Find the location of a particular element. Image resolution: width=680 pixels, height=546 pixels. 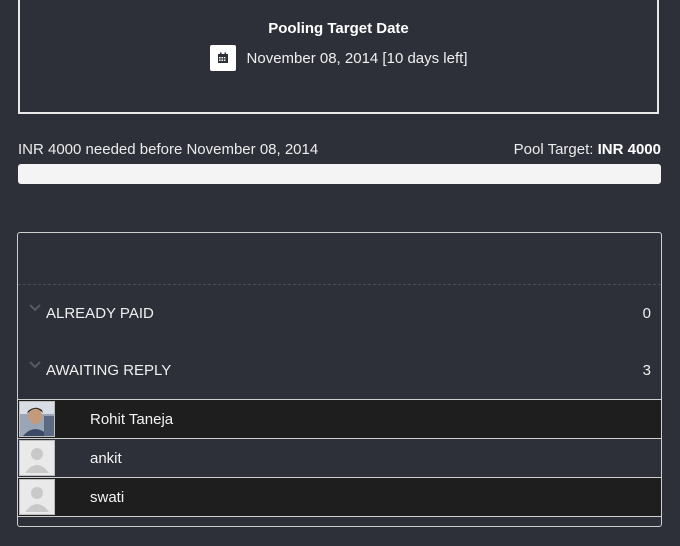

member-name: ankit is located at coordinates (106, 458).